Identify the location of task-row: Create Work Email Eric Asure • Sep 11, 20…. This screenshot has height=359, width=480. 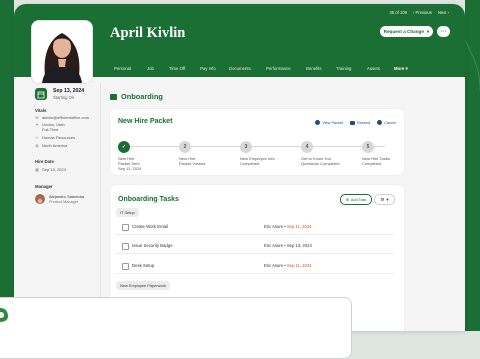
(255, 227).